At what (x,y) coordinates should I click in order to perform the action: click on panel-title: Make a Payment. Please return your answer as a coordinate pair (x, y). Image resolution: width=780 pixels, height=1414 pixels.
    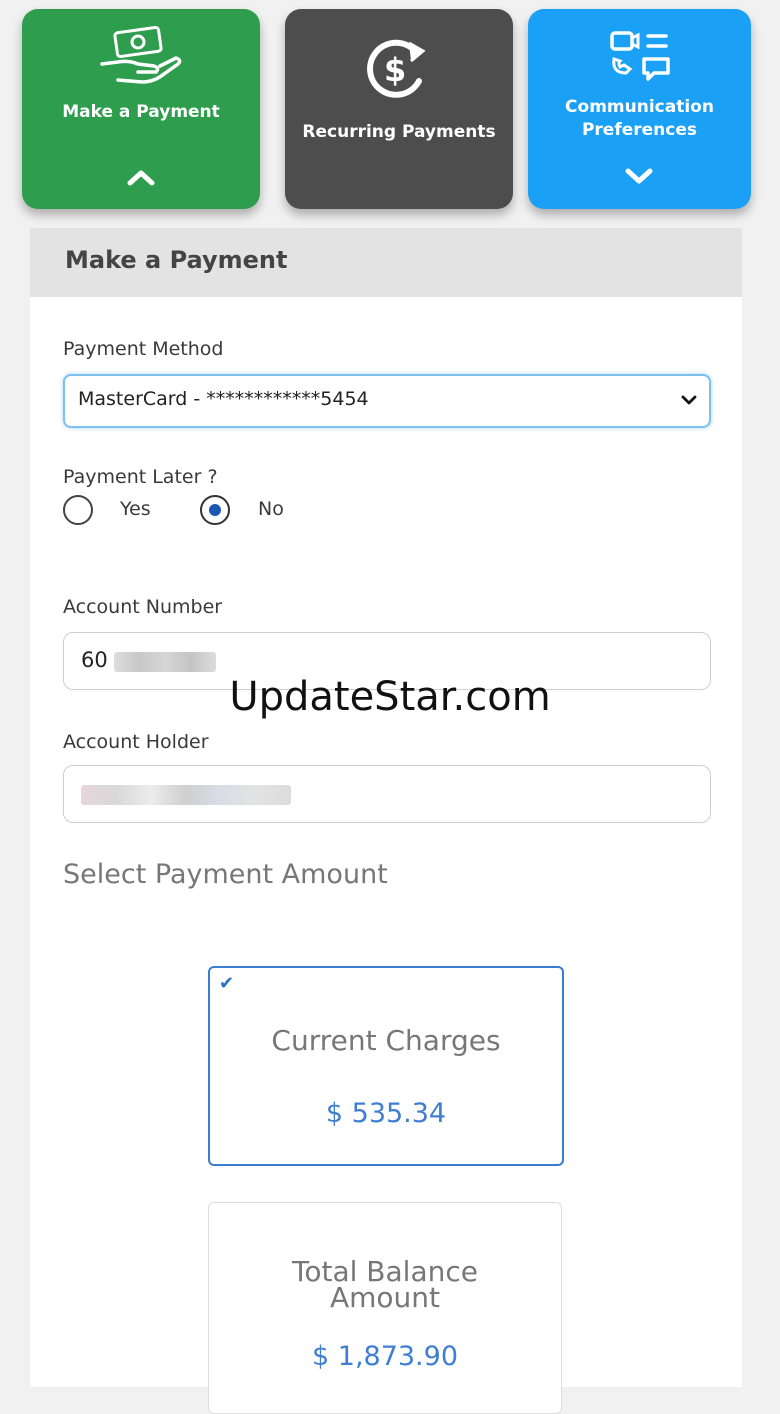
    Looking at the image, I should click on (176, 260).